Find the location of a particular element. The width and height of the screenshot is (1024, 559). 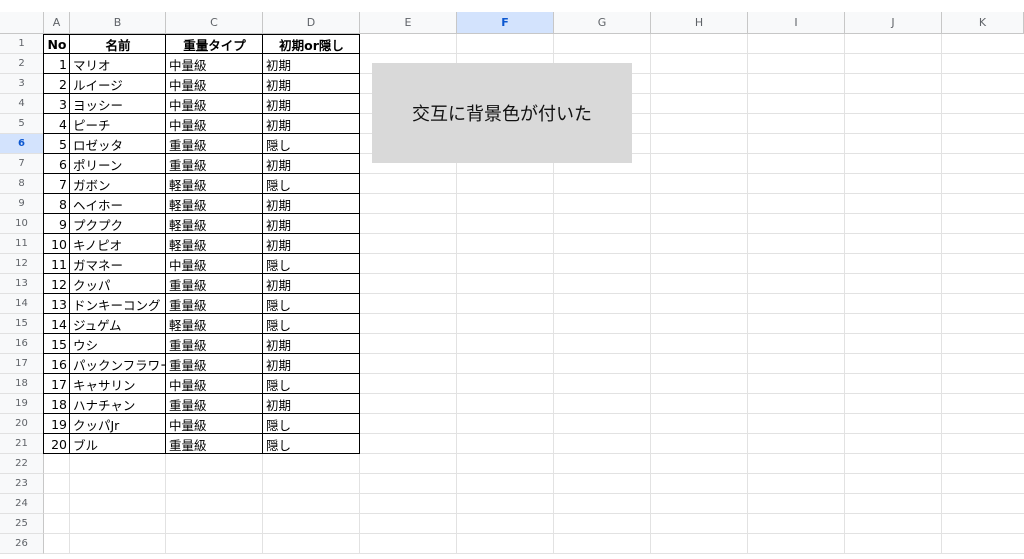

table-header-no: No is located at coordinates (57, 44).